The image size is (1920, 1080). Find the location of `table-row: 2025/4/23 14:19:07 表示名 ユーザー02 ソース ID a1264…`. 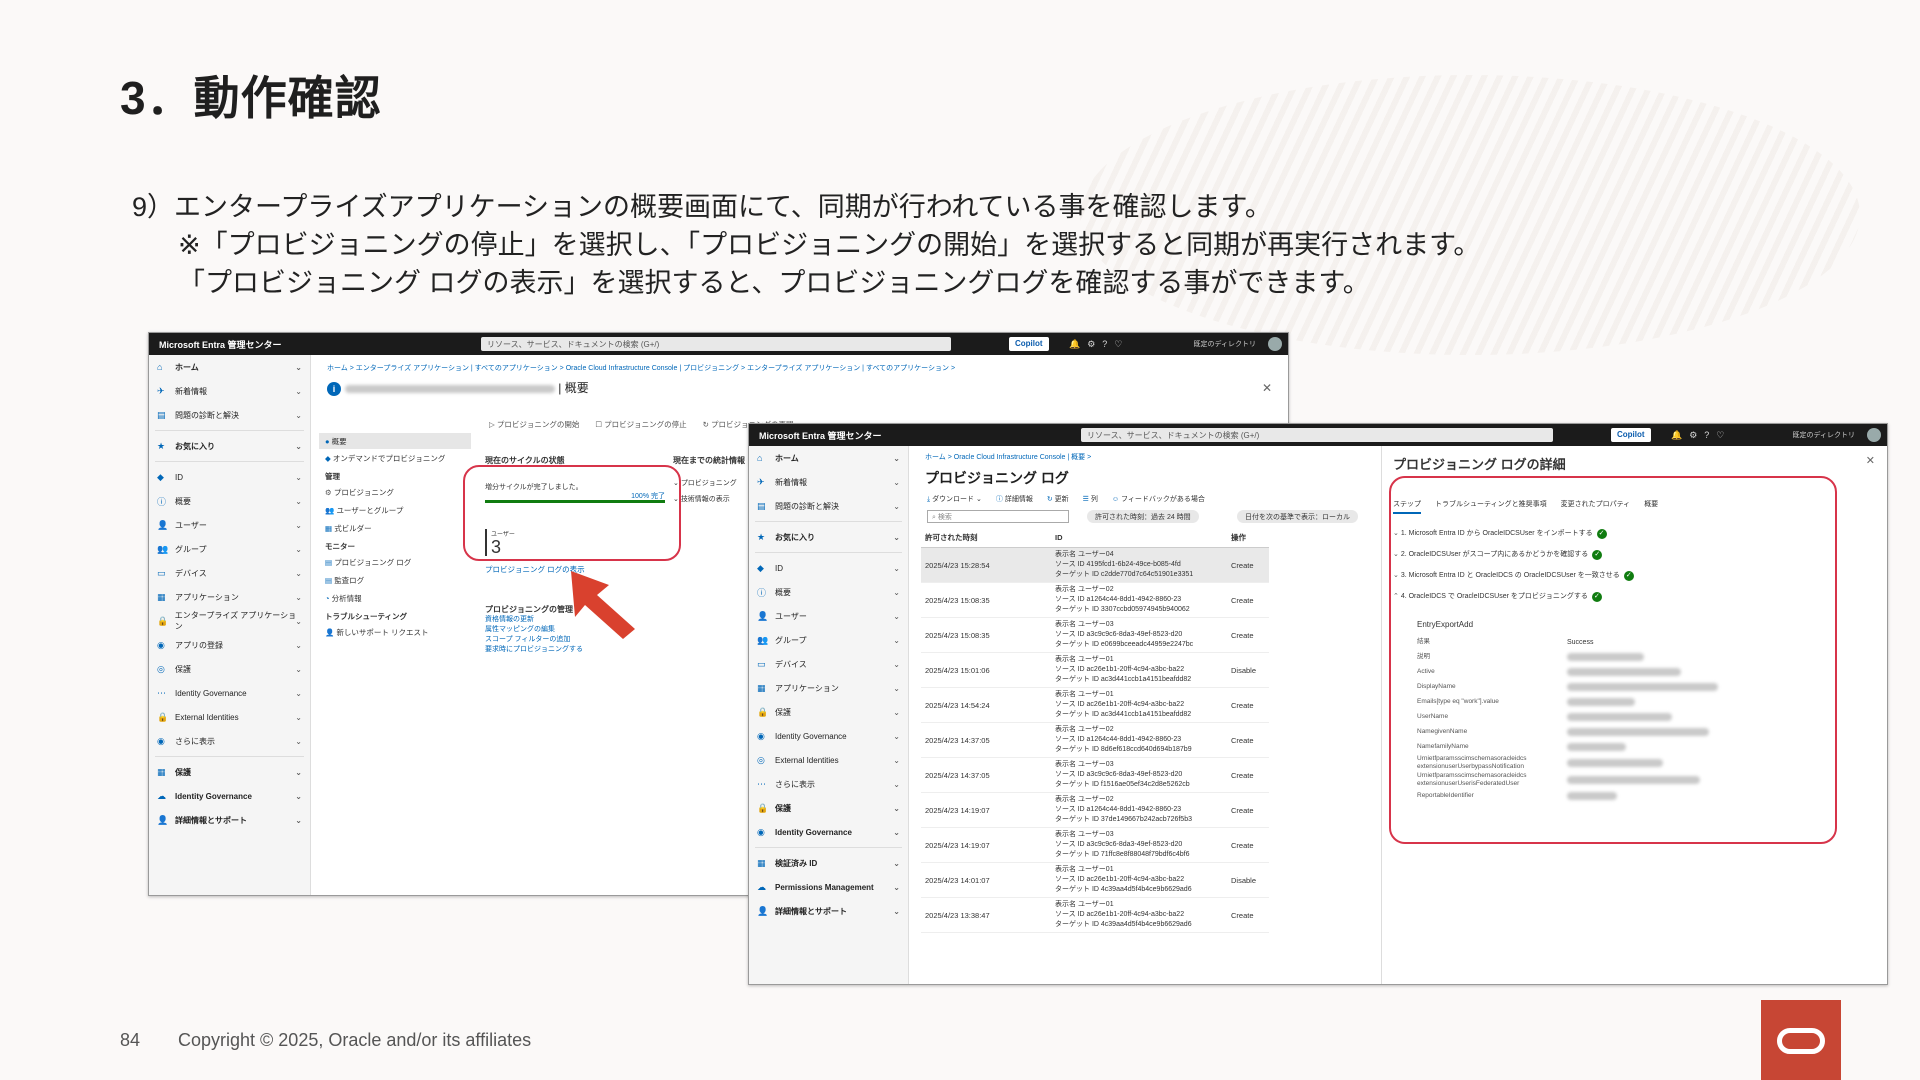

table-row: 2025/4/23 14:19:07 表示名 ユーザー02 ソース ID a1264… is located at coordinates (1095, 810).